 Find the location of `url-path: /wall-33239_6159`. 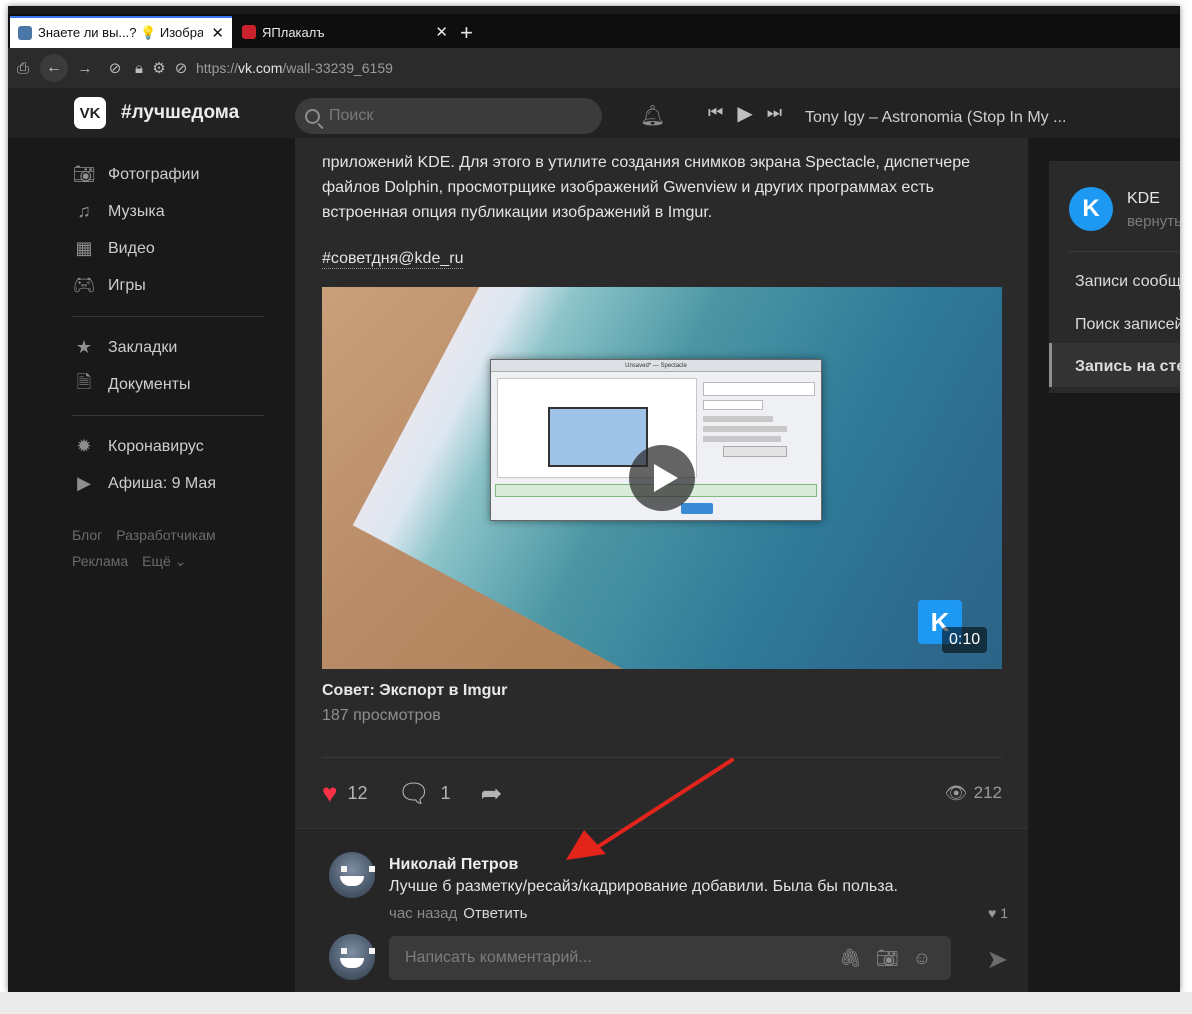

url-path: /wall-33239_6159 is located at coordinates (337, 68).